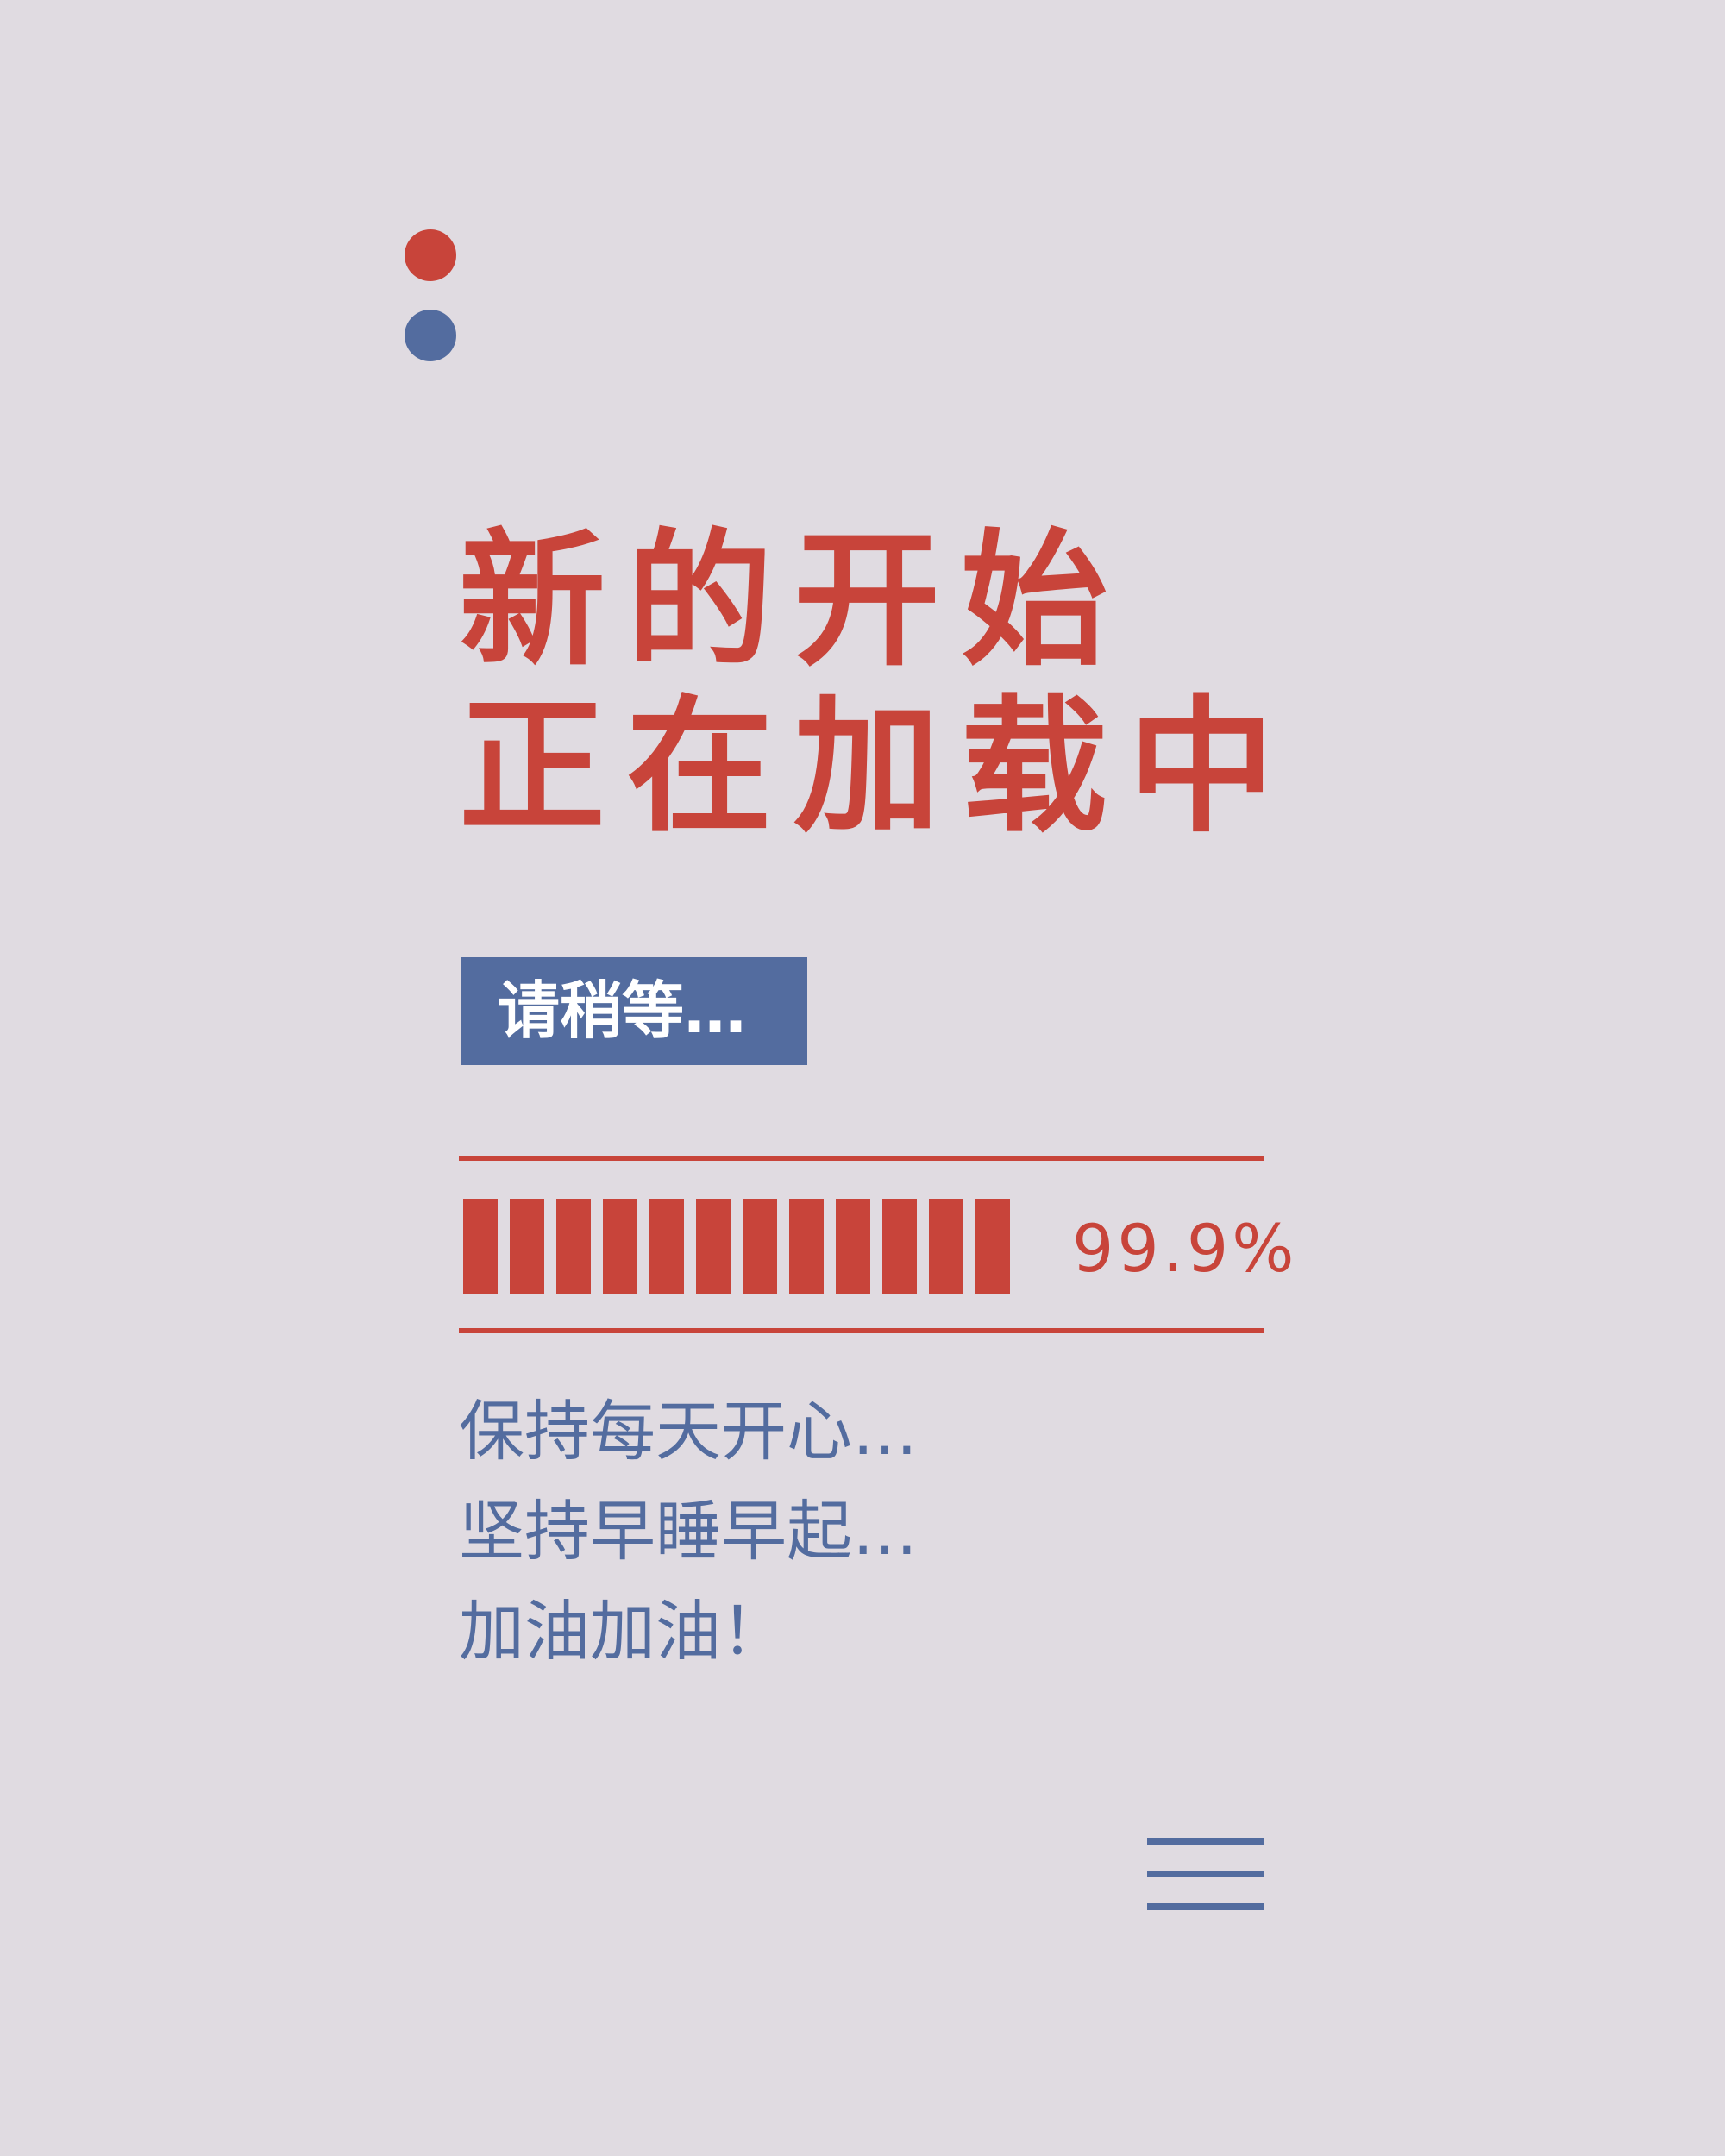  Describe the element at coordinates (430, 335) in the screenshot. I see `blue-dot-icon` at that location.